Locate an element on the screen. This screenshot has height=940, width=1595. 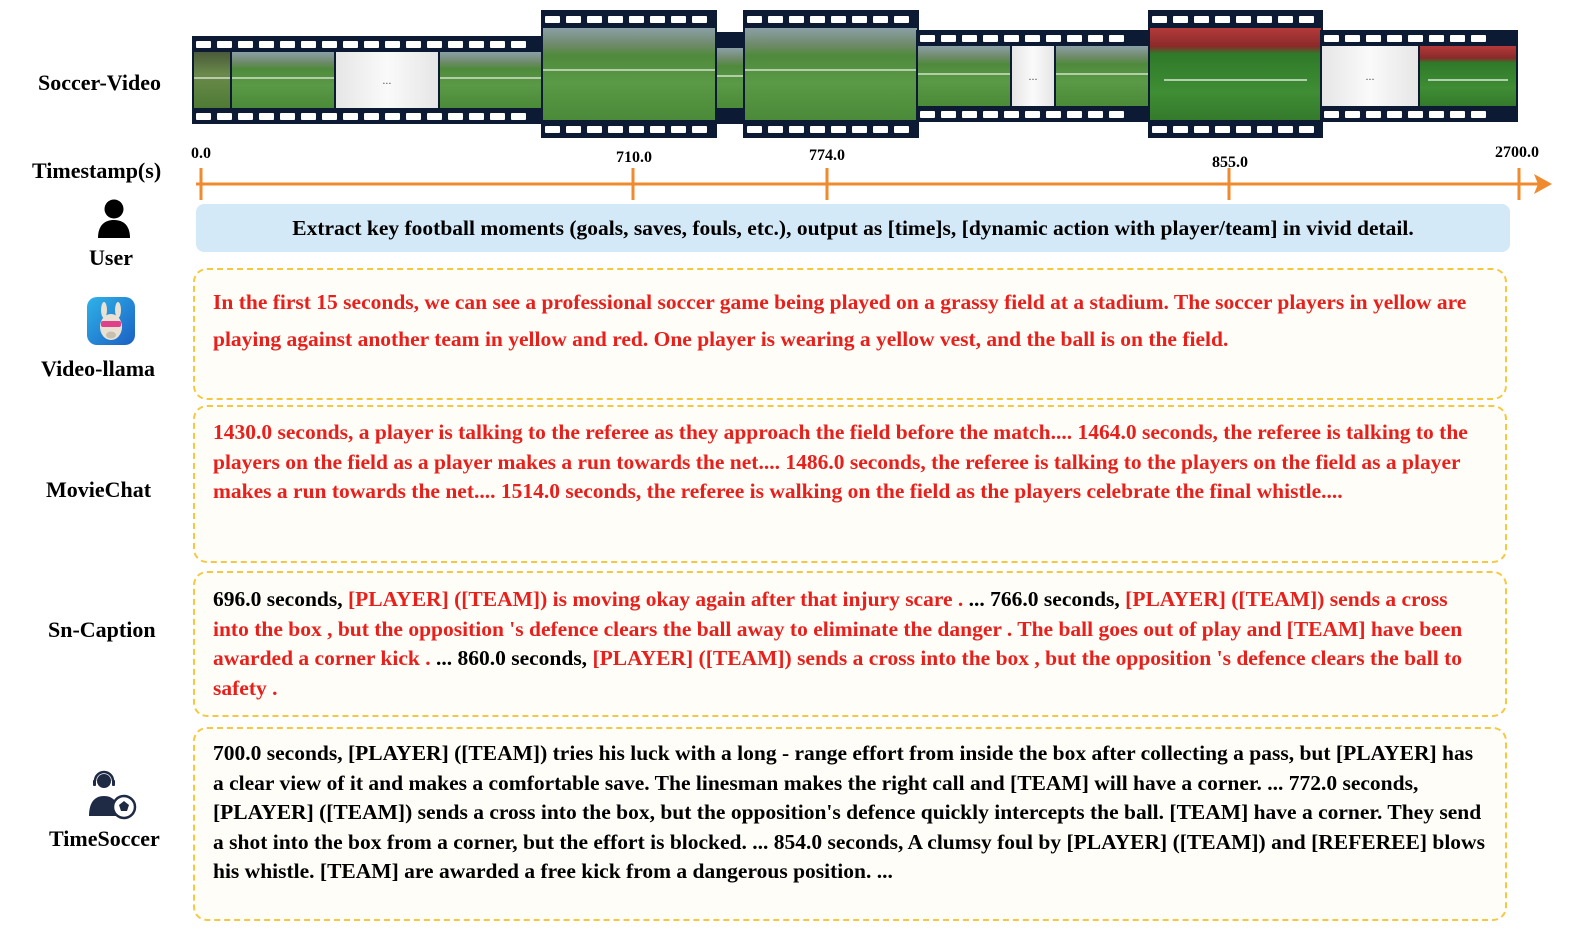
sncaption-timestamp: ... 766.0 seconds, is located at coordinates (1047, 599).